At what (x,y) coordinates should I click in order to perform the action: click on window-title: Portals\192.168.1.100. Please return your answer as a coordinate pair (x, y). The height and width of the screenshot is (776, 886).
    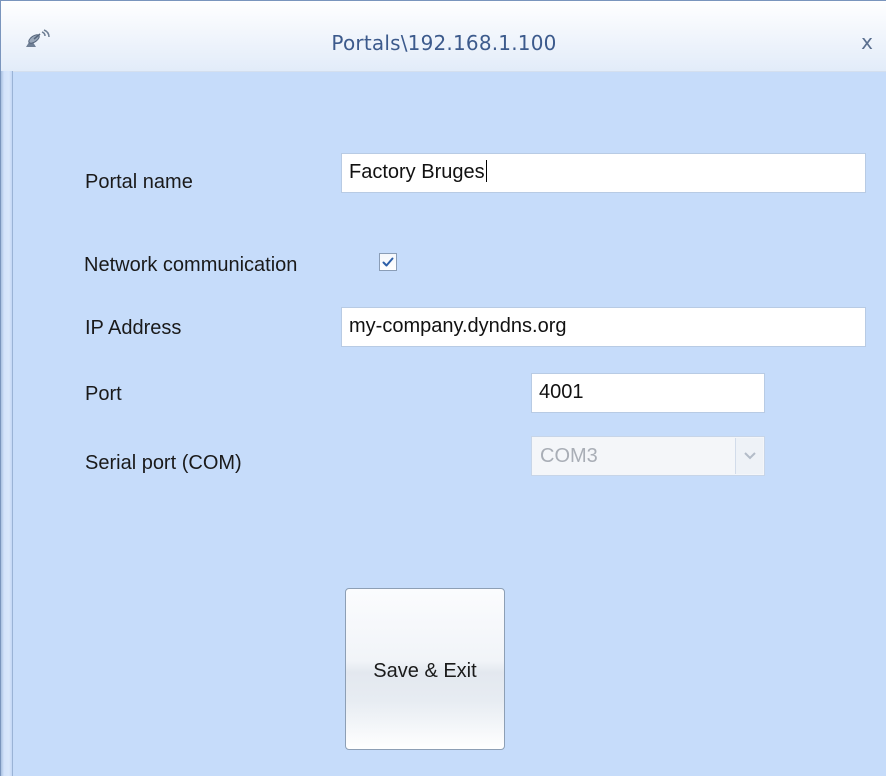
    Looking at the image, I should click on (444, 43).